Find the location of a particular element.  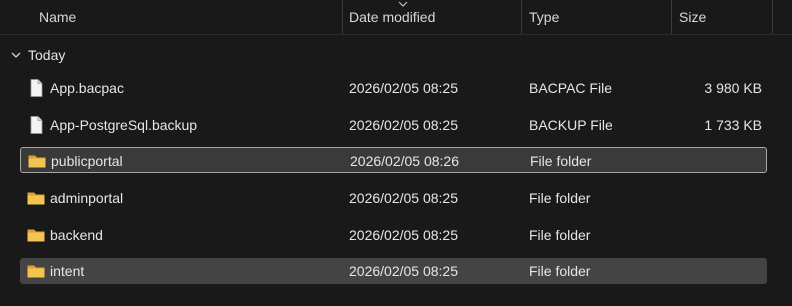

file-row: backend 2026/02/05 08:25 File folder is located at coordinates (393, 235).